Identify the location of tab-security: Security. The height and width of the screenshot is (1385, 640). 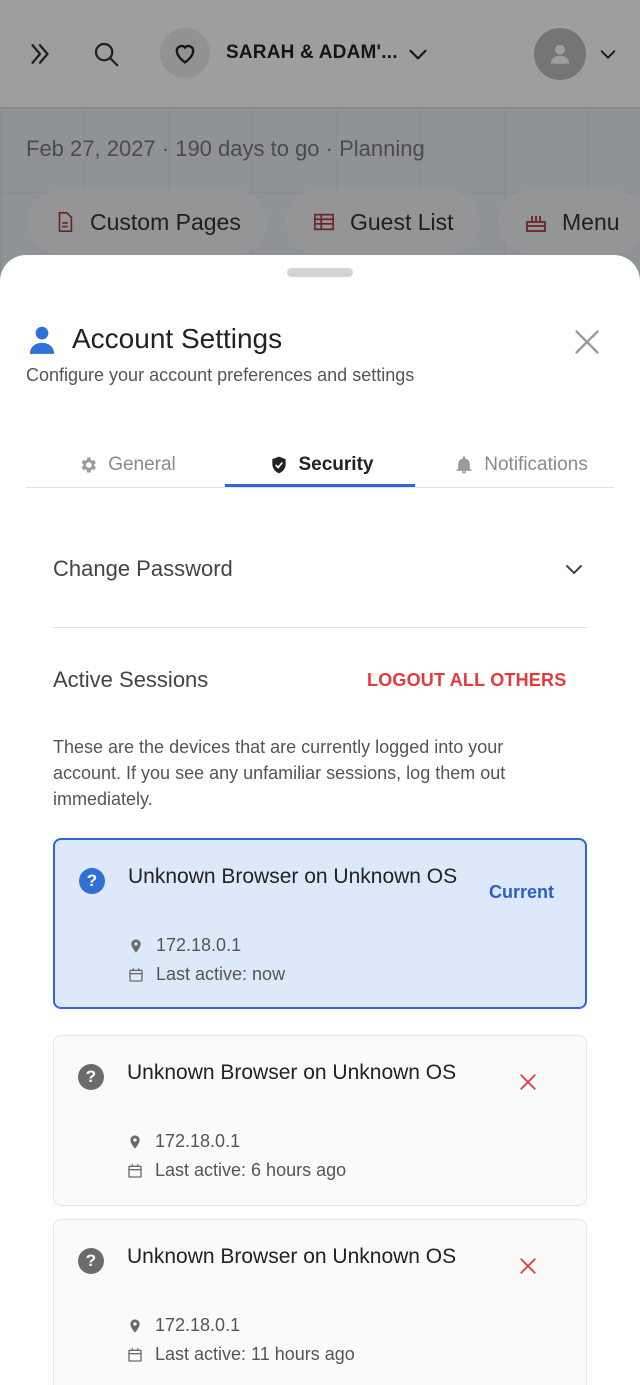
(321, 465).